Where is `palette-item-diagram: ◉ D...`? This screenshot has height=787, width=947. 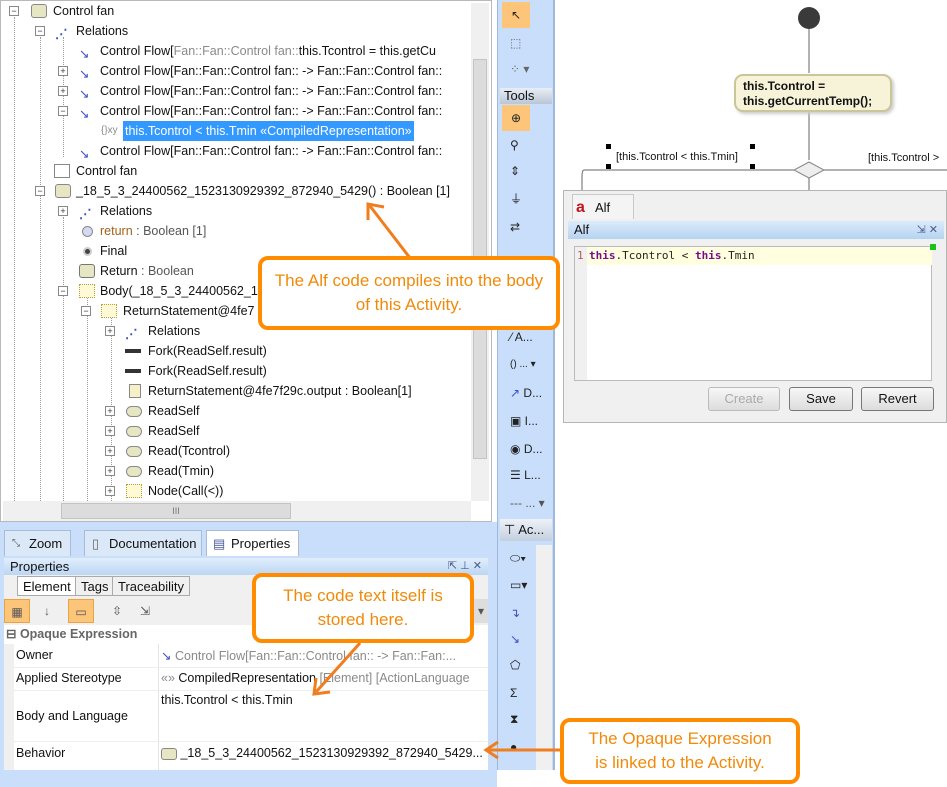 palette-item-diagram: ◉ D... is located at coordinates (527, 449).